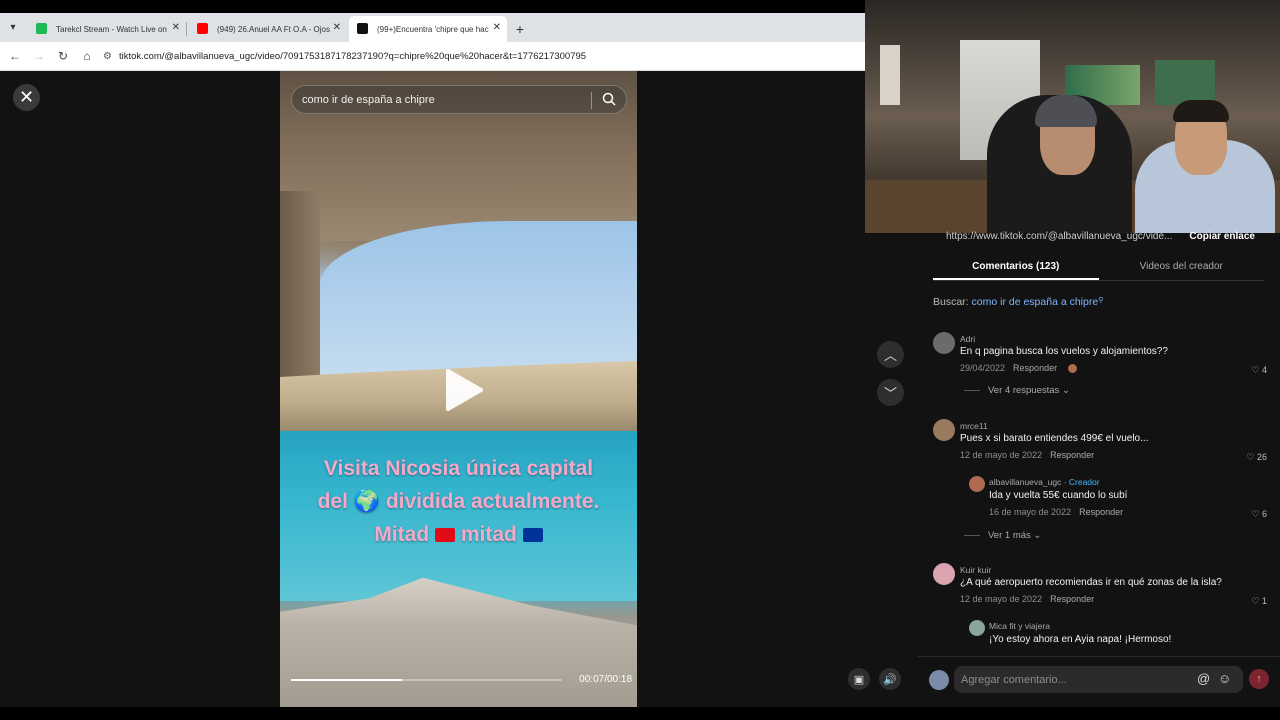 This screenshot has width=1280, height=720. What do you see at coordinates (967, 339) in the screenshot?
I see `comment-username: Adri` at bounding box center [967, 339].